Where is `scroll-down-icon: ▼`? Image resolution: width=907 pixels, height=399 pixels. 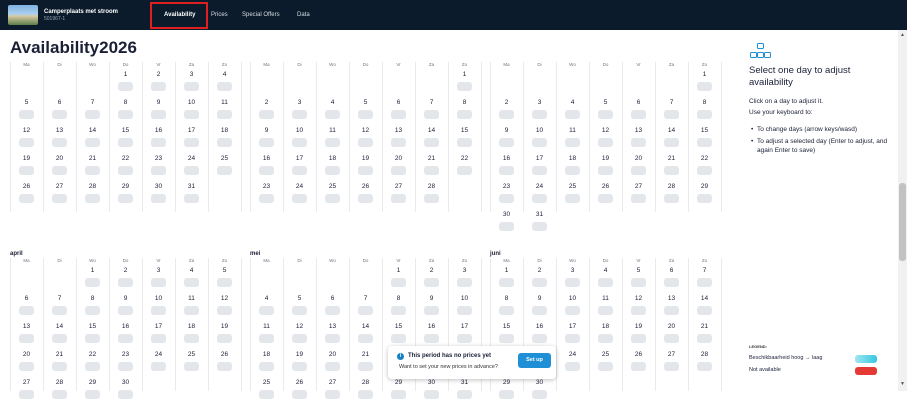 scroll-down-icon: ▼ is located at coordinates (902, 384).